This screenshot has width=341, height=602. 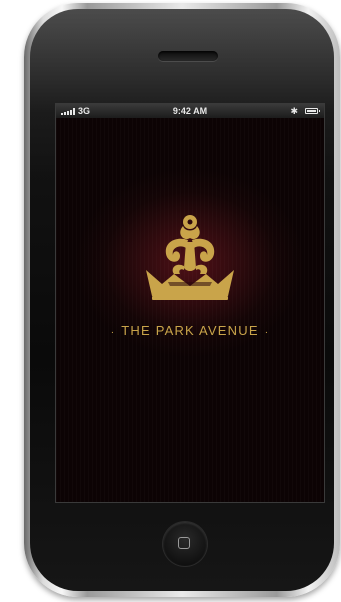 I want to click on status-clock: 9:42 AM, so click(x=190, y=111).